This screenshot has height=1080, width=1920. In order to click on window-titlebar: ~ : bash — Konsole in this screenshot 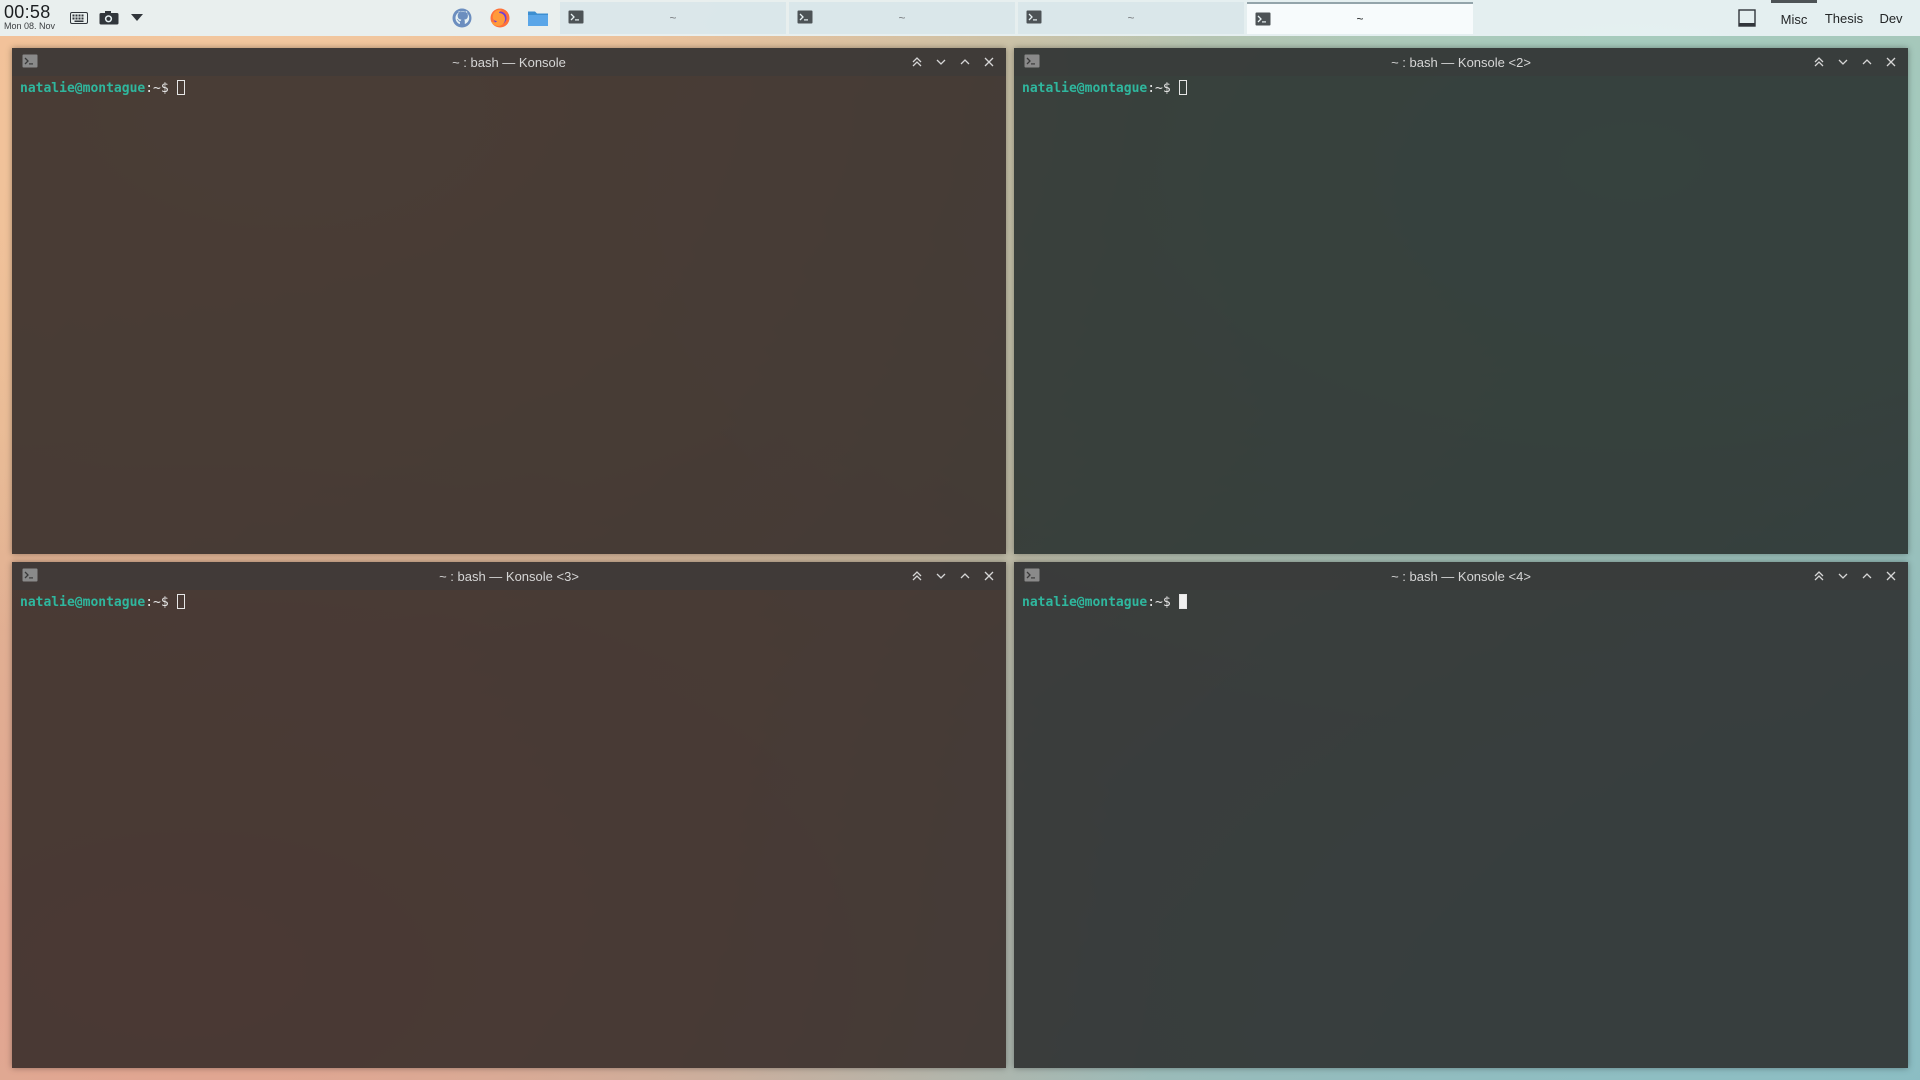, I will do `click(509, 62)`.